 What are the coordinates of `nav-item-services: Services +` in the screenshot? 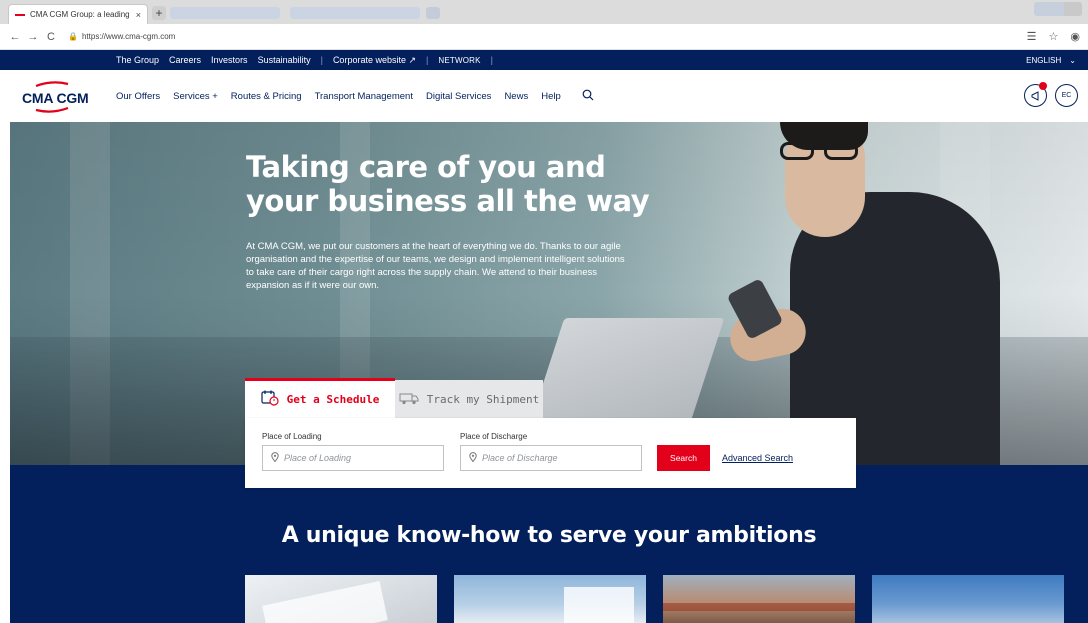 It's located at (195, 96).